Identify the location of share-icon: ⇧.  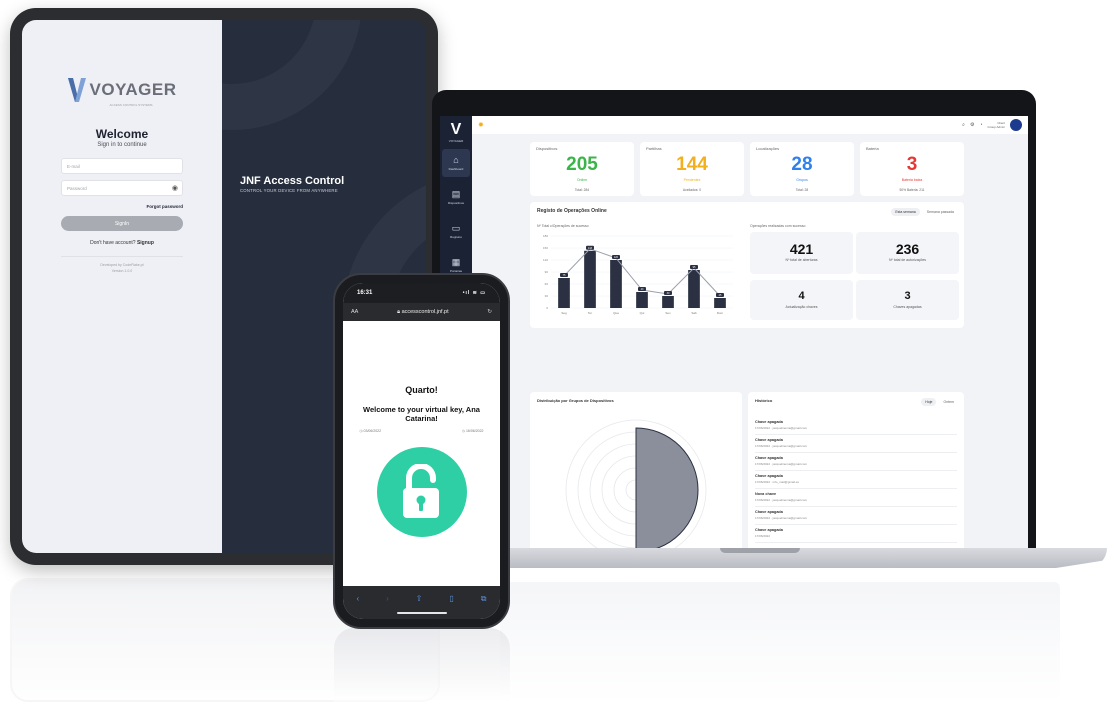
(419, 598).